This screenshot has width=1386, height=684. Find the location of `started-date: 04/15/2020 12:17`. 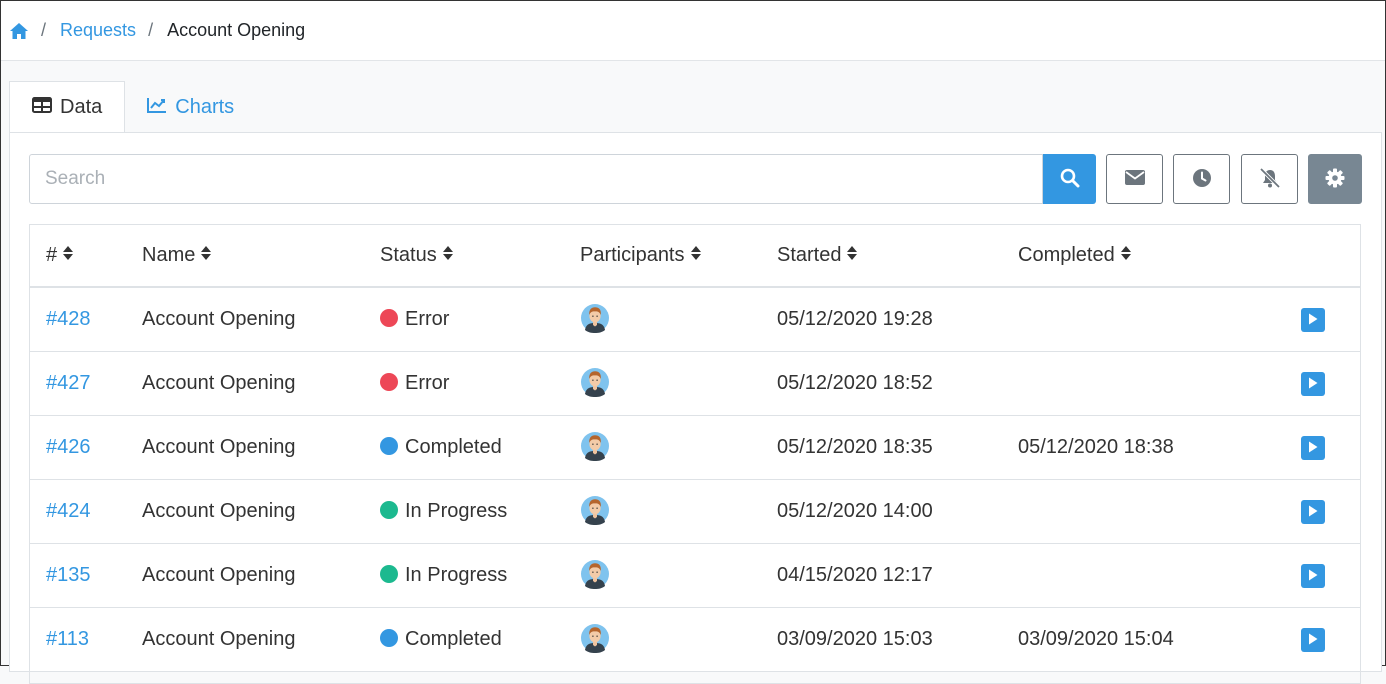

started-date: 04/15/2020 12:17 is located at coordinates (897, 575).